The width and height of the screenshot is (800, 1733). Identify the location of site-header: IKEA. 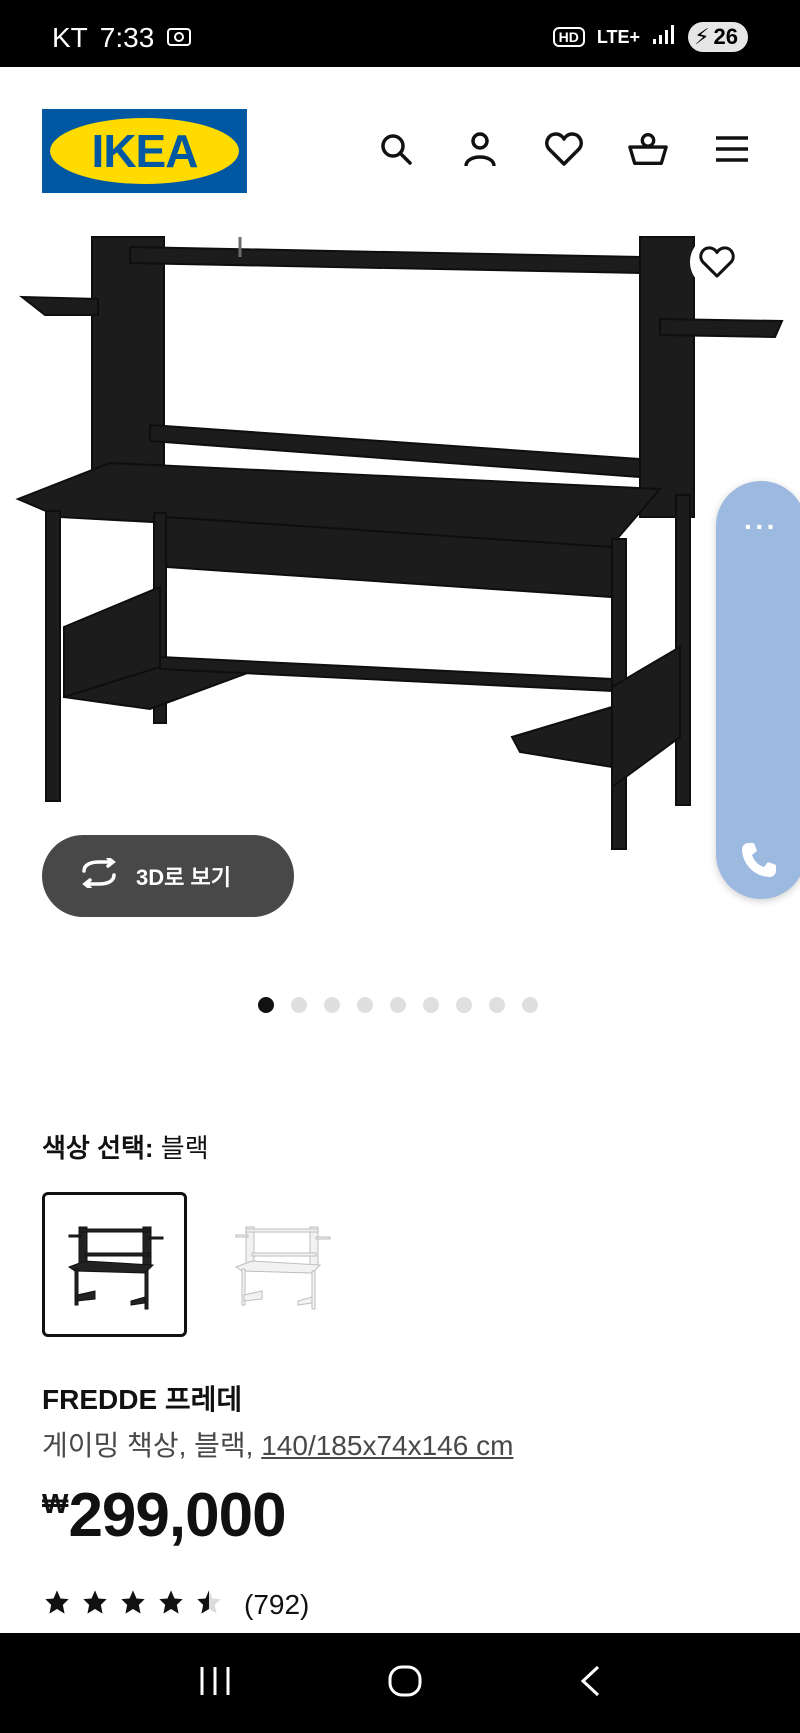
(400, 147).